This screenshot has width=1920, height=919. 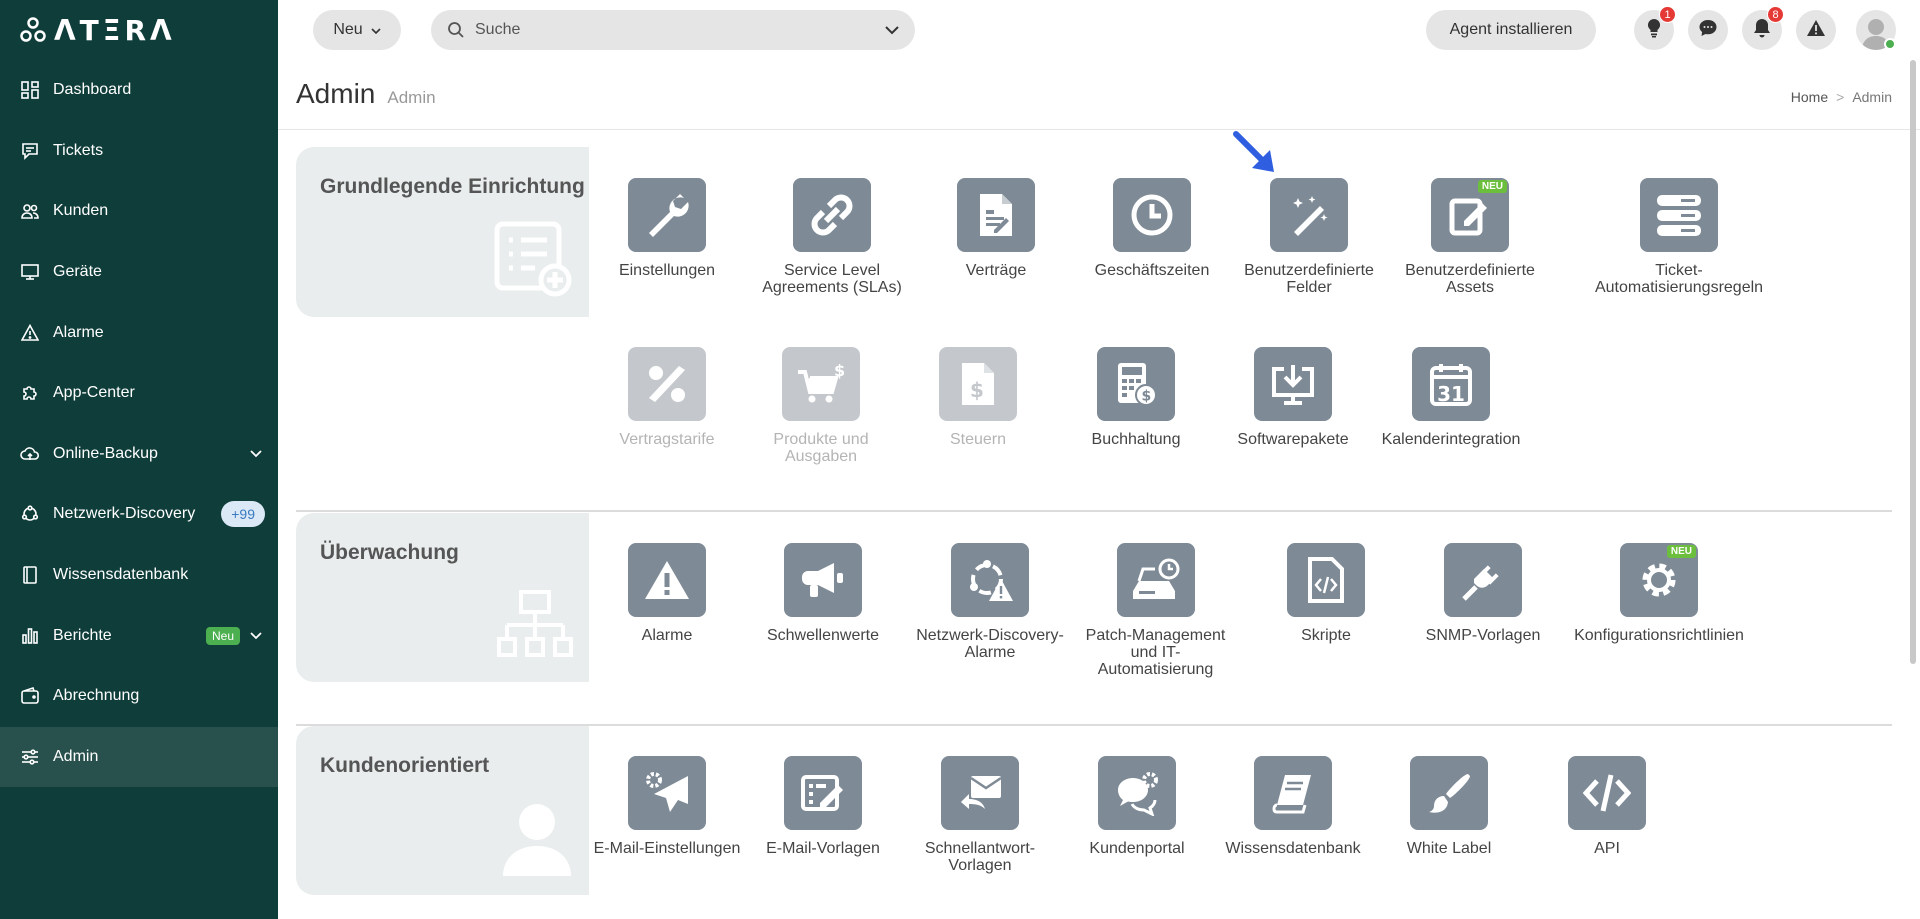 What do you see at coordinates (456, 30) in the screenshot?
I see `search-icon` at bounding box center [456, 30].